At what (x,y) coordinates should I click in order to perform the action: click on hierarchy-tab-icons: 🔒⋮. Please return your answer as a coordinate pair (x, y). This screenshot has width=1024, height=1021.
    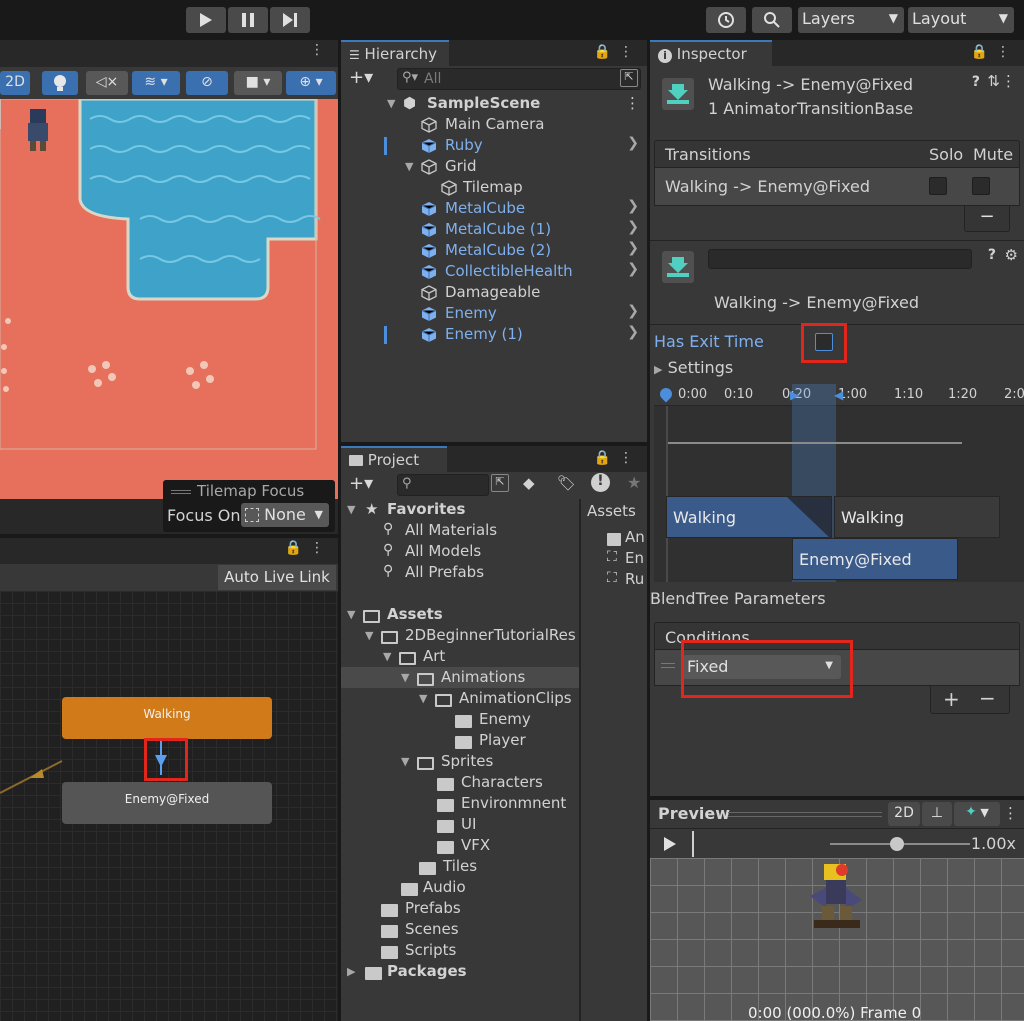
    Looking at the image, I should click on (617, 52).